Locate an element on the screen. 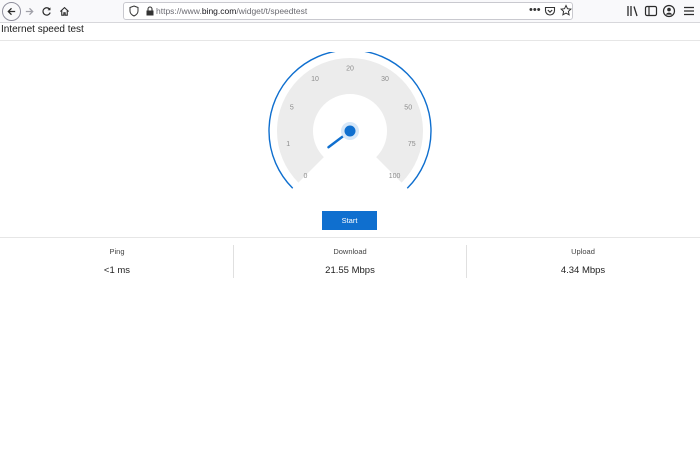 Image resolution: width=700 pixels, height=467 pixels. home-icon is located at coordinates (64, 11).